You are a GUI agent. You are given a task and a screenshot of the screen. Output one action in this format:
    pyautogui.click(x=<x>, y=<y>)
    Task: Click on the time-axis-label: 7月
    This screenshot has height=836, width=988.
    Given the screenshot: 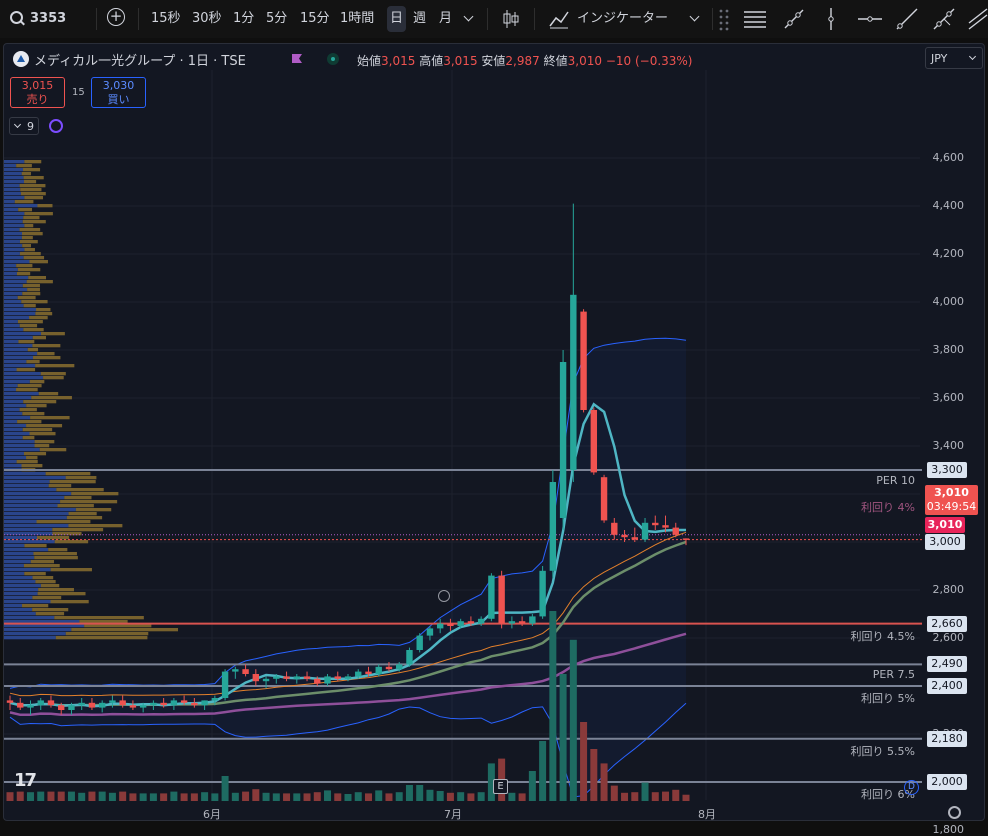 What is the action you would take?
    pyautogui.click(x=453, y=814)
    